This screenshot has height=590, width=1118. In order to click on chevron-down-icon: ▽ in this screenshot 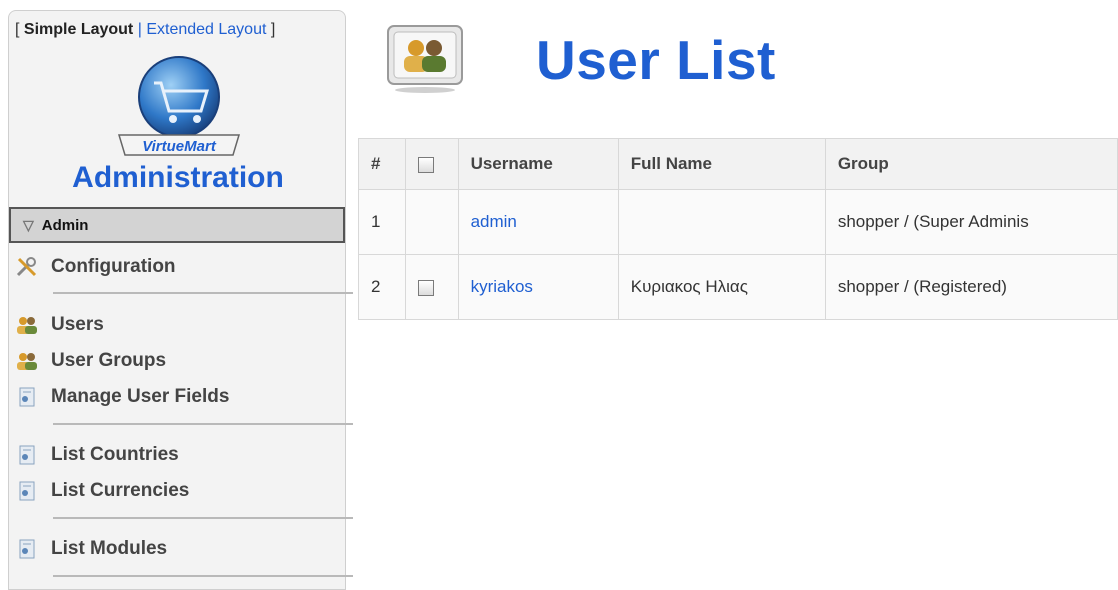, I will do `click(28, 224)`.